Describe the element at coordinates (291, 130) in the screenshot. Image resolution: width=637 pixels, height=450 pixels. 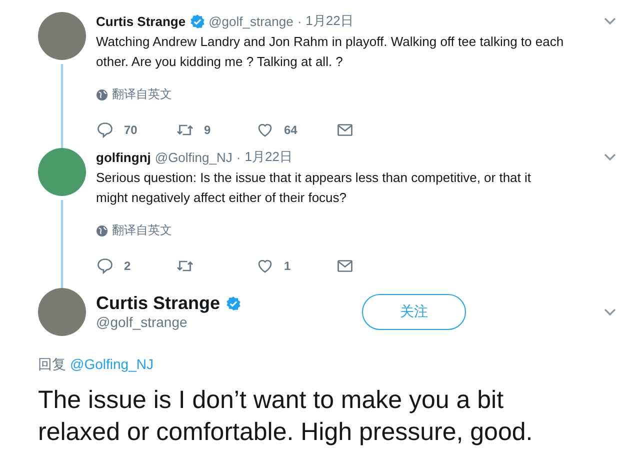
I see `like-count: 64` at that location.